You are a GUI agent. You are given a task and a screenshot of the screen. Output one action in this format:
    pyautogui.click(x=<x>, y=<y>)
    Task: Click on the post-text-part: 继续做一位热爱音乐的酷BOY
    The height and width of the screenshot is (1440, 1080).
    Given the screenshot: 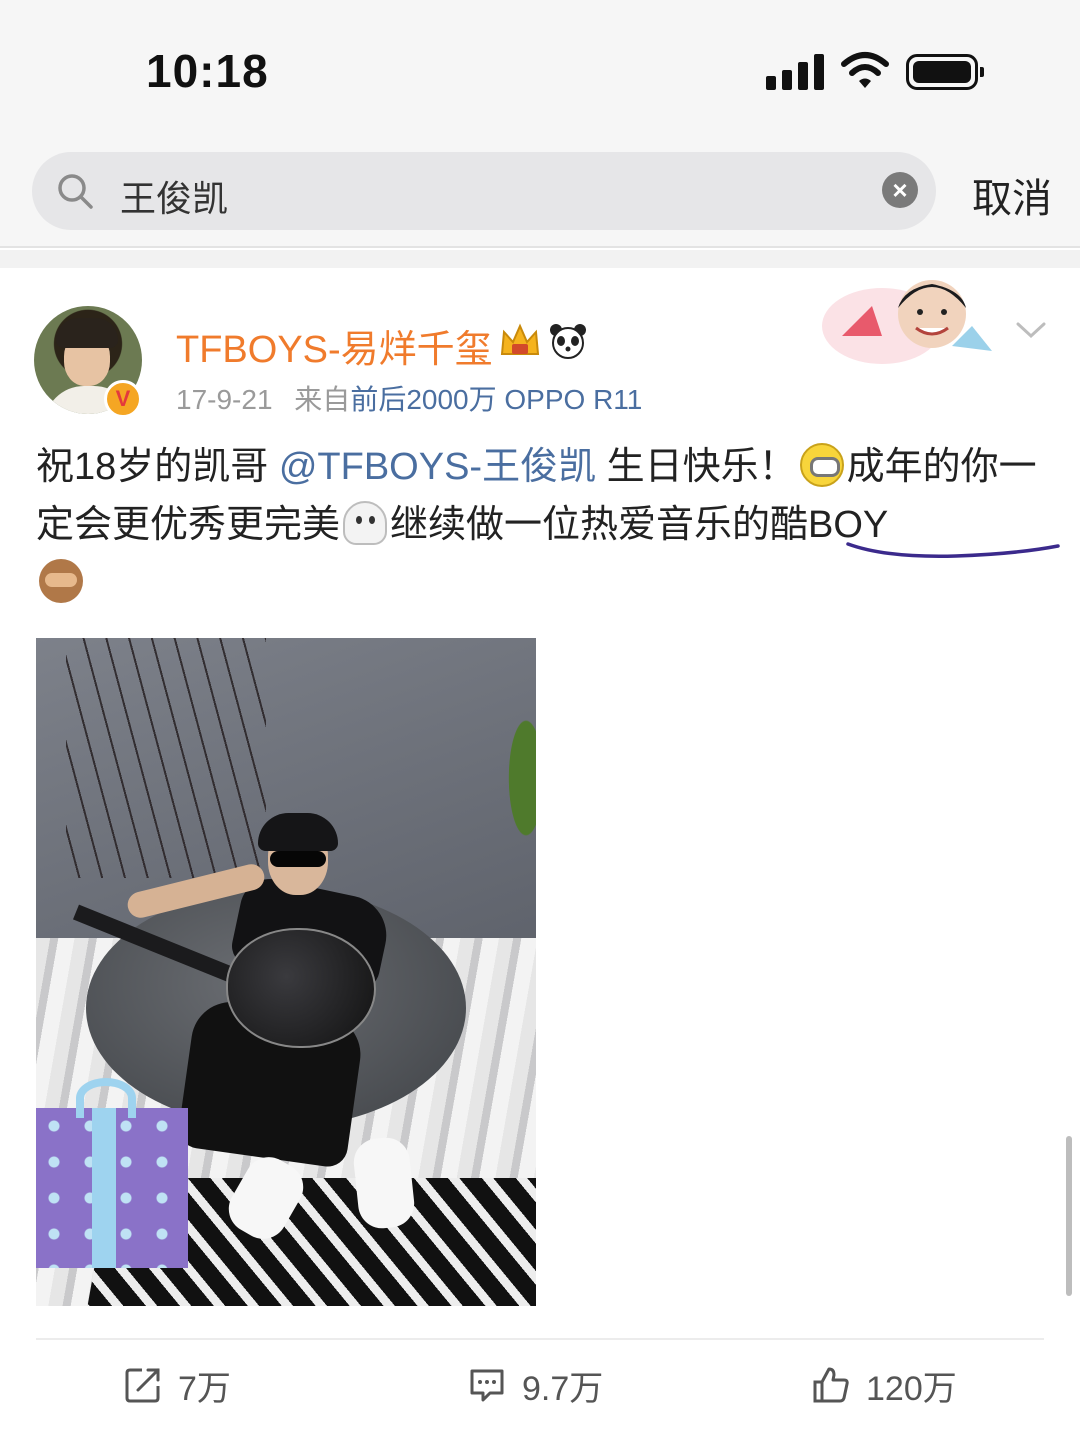 What is the action you would take?
    pyautogui.click(x=639, y=525)
    